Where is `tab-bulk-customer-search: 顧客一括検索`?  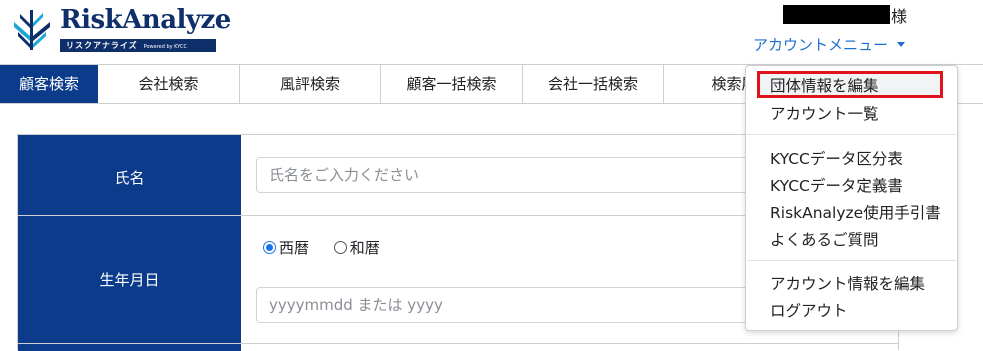 tab-bulk-customer-search: 顧客一括検索 is located at coordinates (452, 84).